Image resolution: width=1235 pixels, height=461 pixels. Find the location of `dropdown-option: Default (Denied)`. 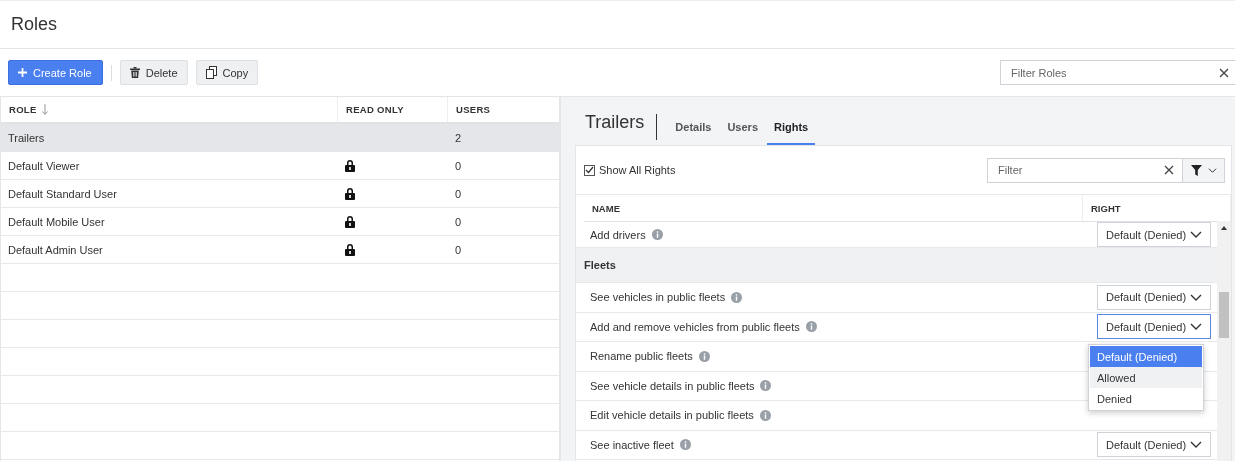

dropdown-option: Default (Denied) is located at coordinates (1146, 356).